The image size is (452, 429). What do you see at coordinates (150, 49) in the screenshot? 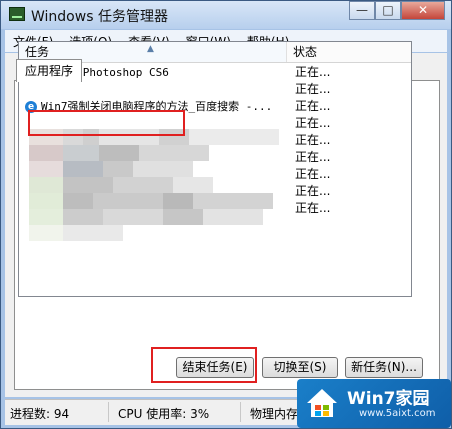
I see `sort-arrow-icon: ▲` at bounding box center [150, 49].